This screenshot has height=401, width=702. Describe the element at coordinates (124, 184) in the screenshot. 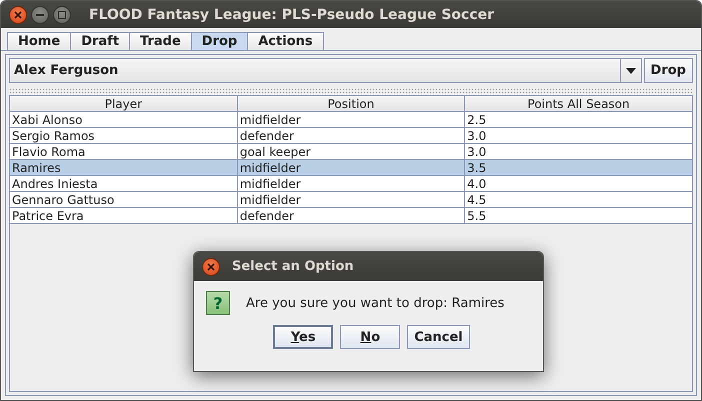

I see `table-cell: Andres Iniesta` at that location.